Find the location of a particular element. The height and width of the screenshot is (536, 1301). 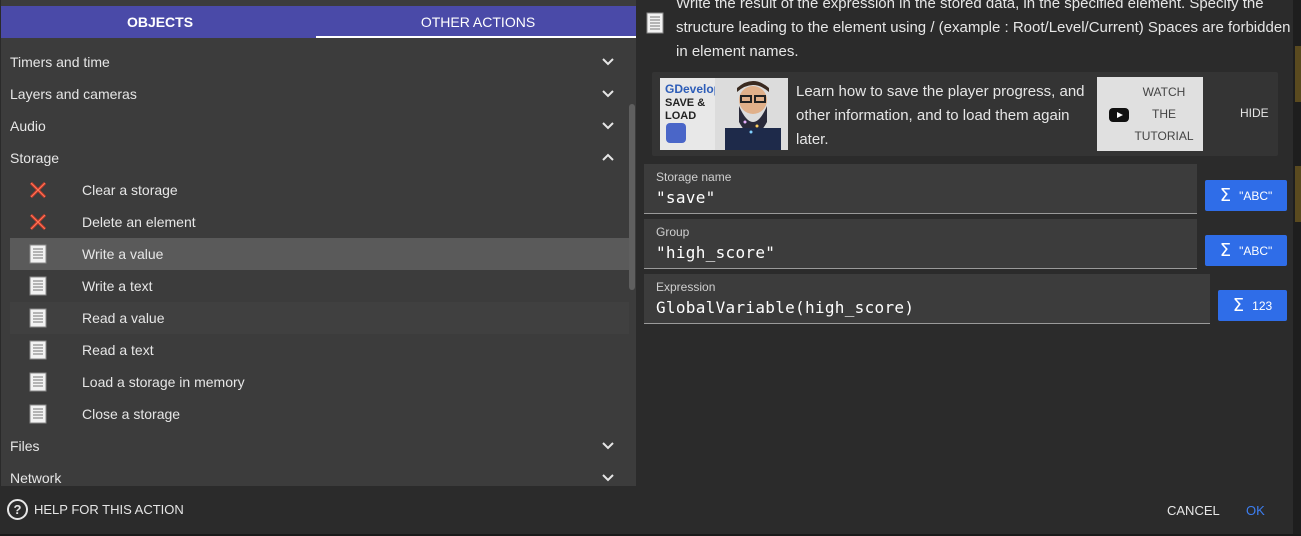

action-label: Read a text is located at coordinates (118, 350).